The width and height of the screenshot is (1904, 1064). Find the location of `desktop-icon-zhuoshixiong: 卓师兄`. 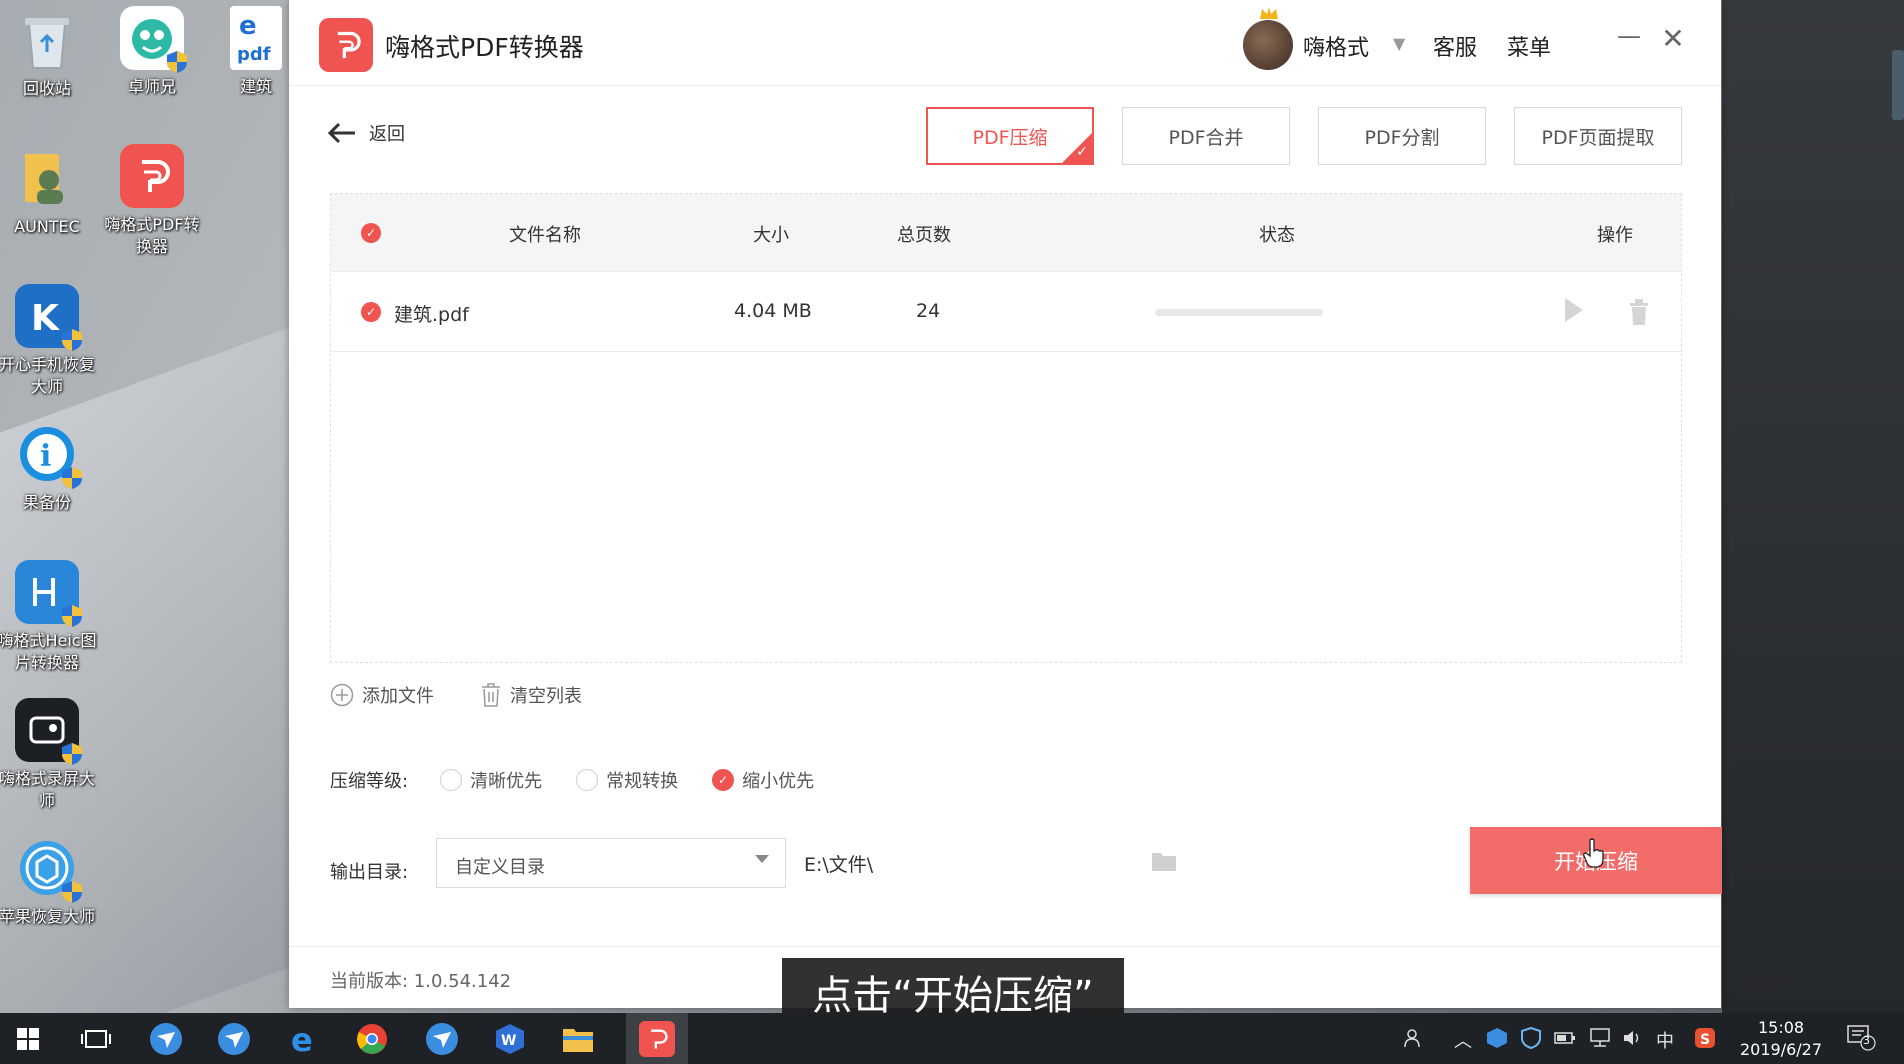

desktop-icon-zhuoshixiong: 卓师兄 is located at coordinates (152, 52).